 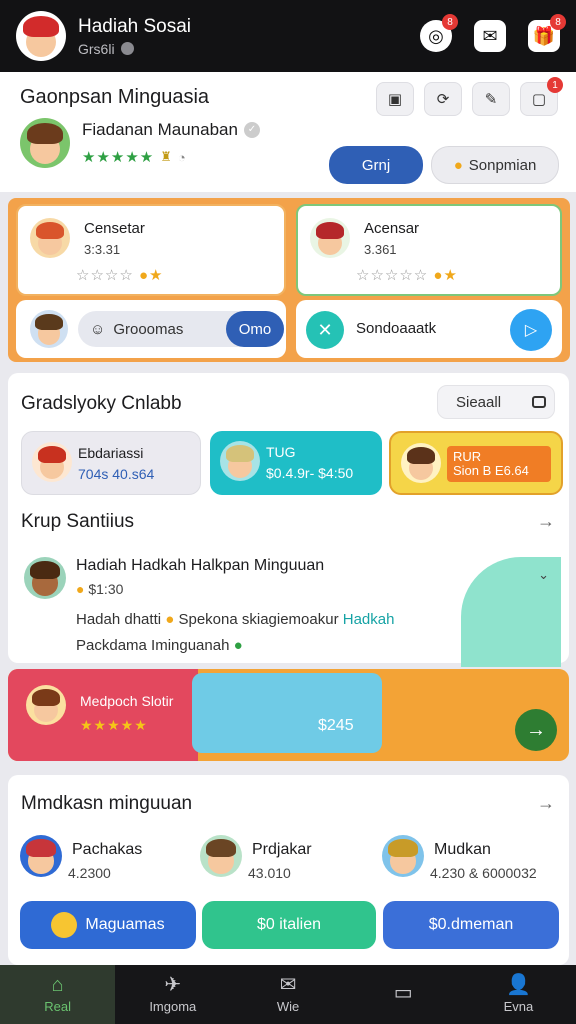 What do you see at coordinates (282, 849) in the screenshot?
I see `person-name: Prdjakar` at bounding box center [282, 849].